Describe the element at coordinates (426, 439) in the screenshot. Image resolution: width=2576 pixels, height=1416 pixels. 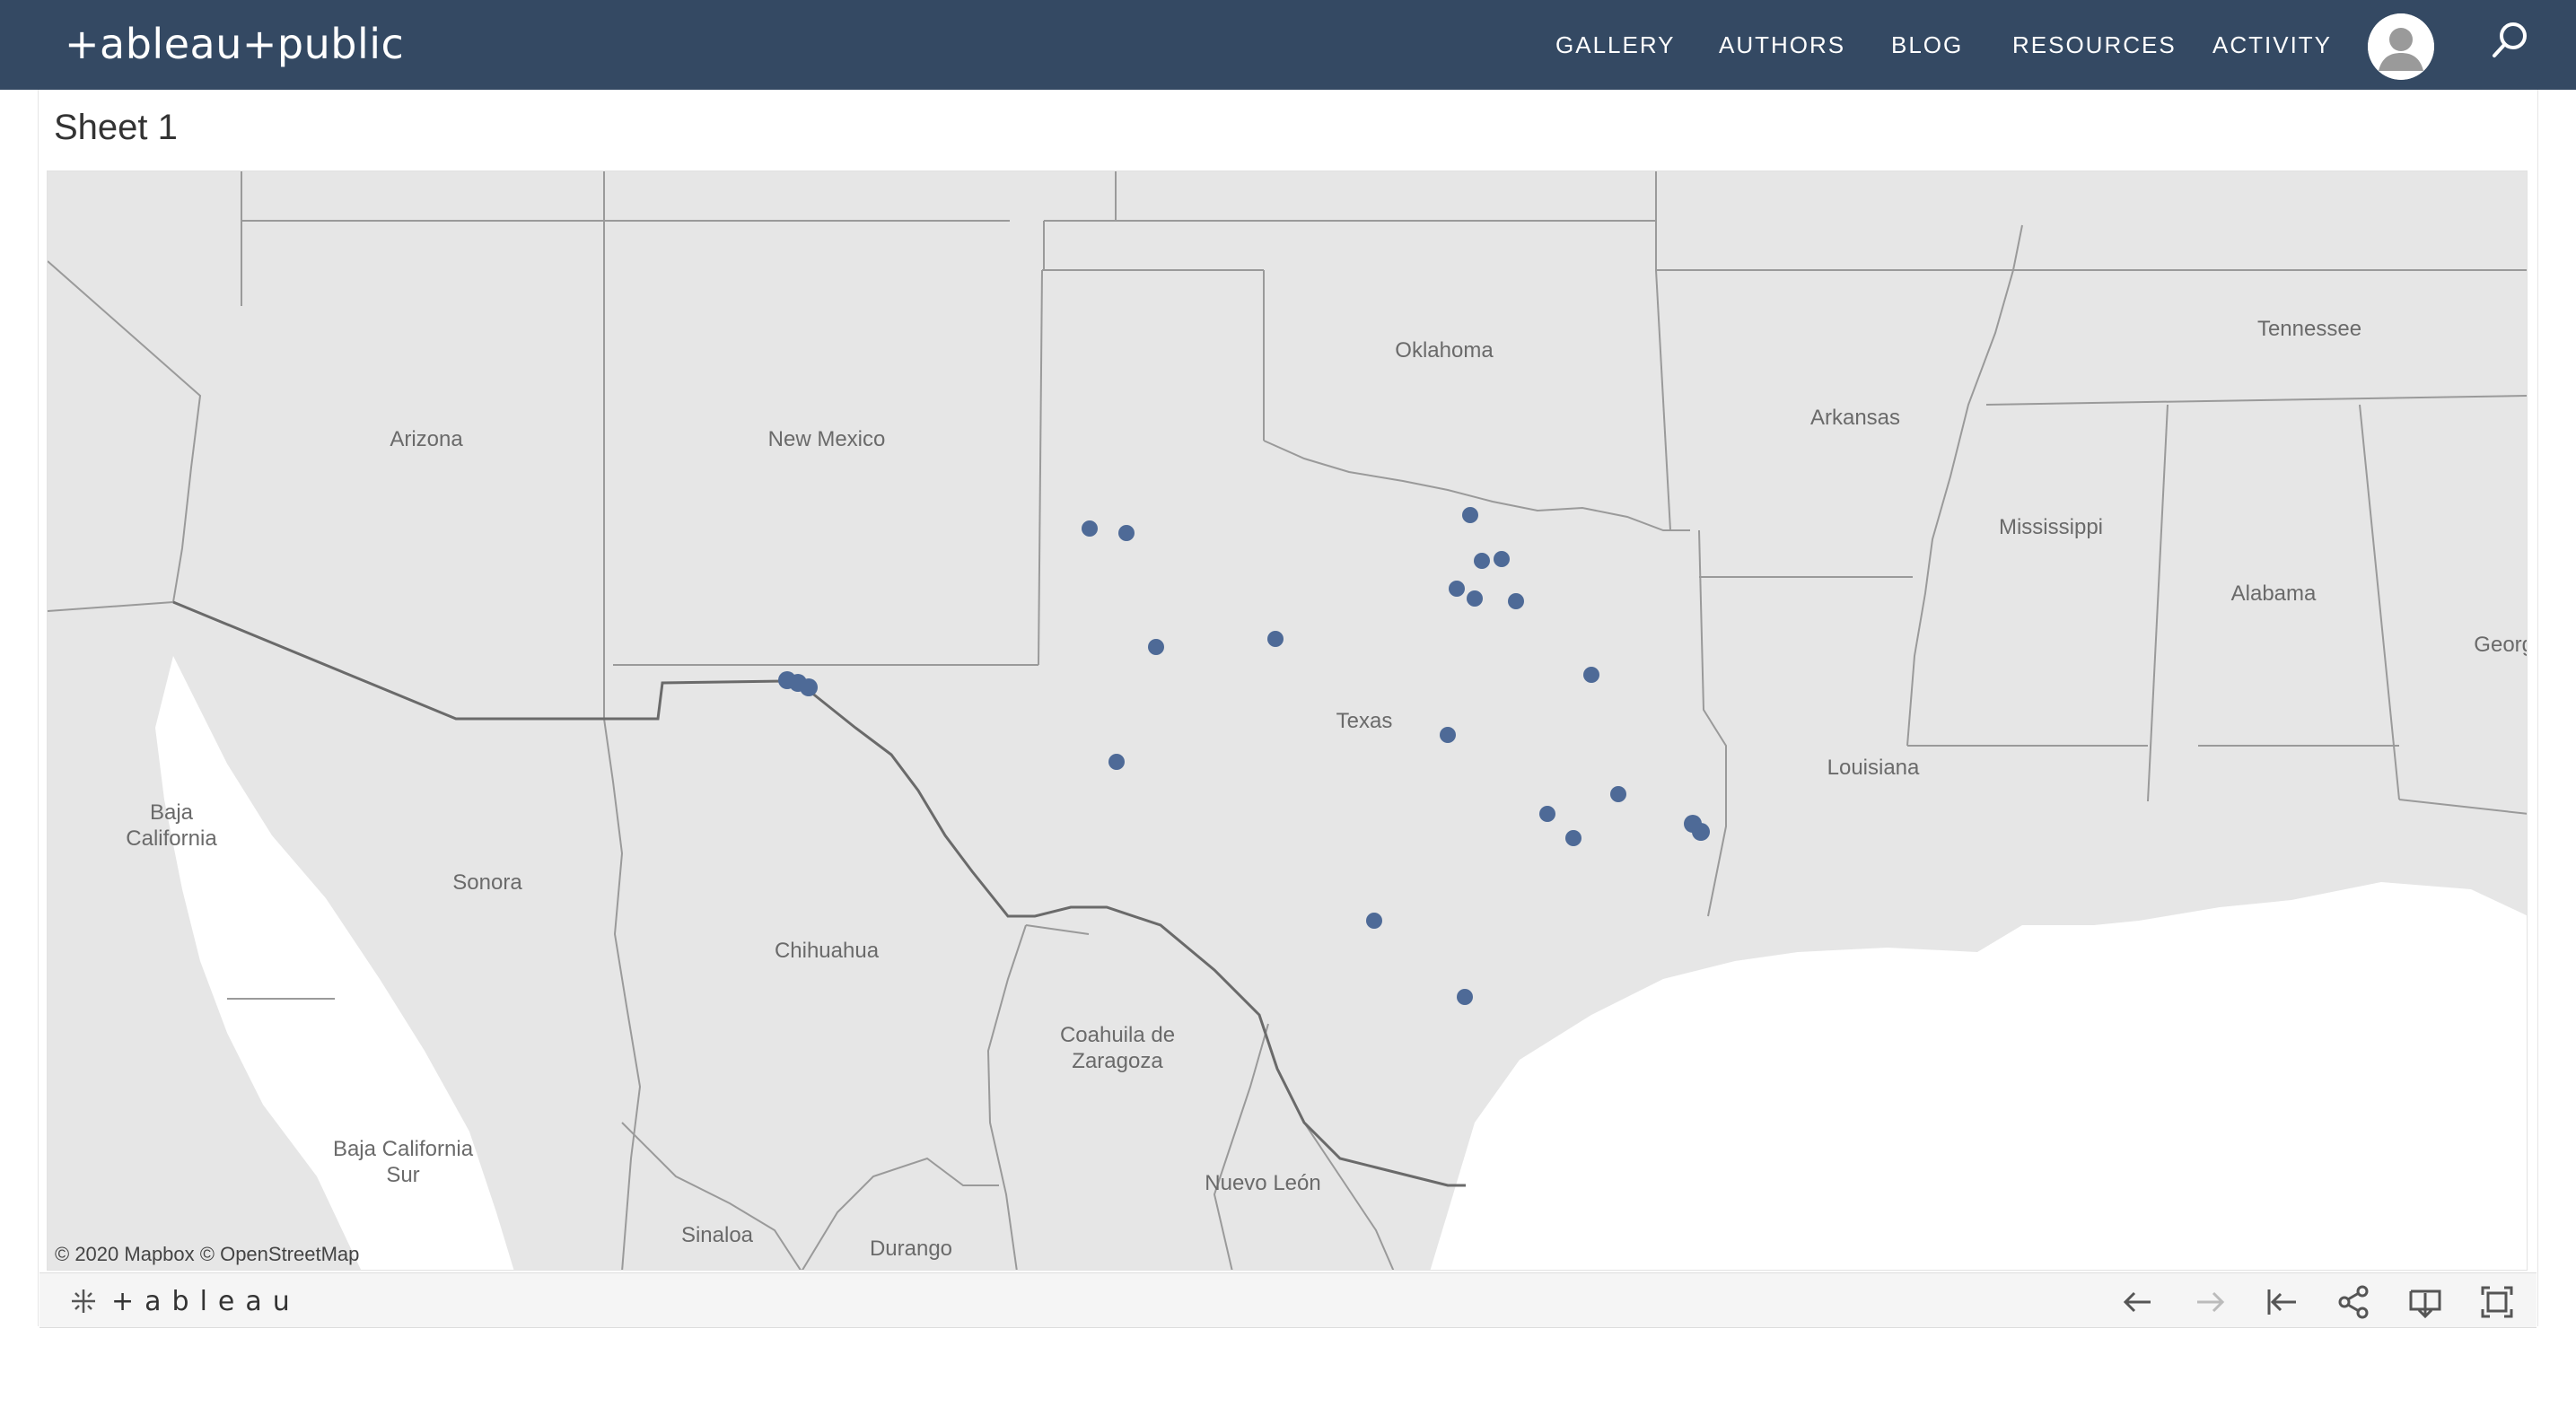
I see `label-arizona: Arizona` at that location.